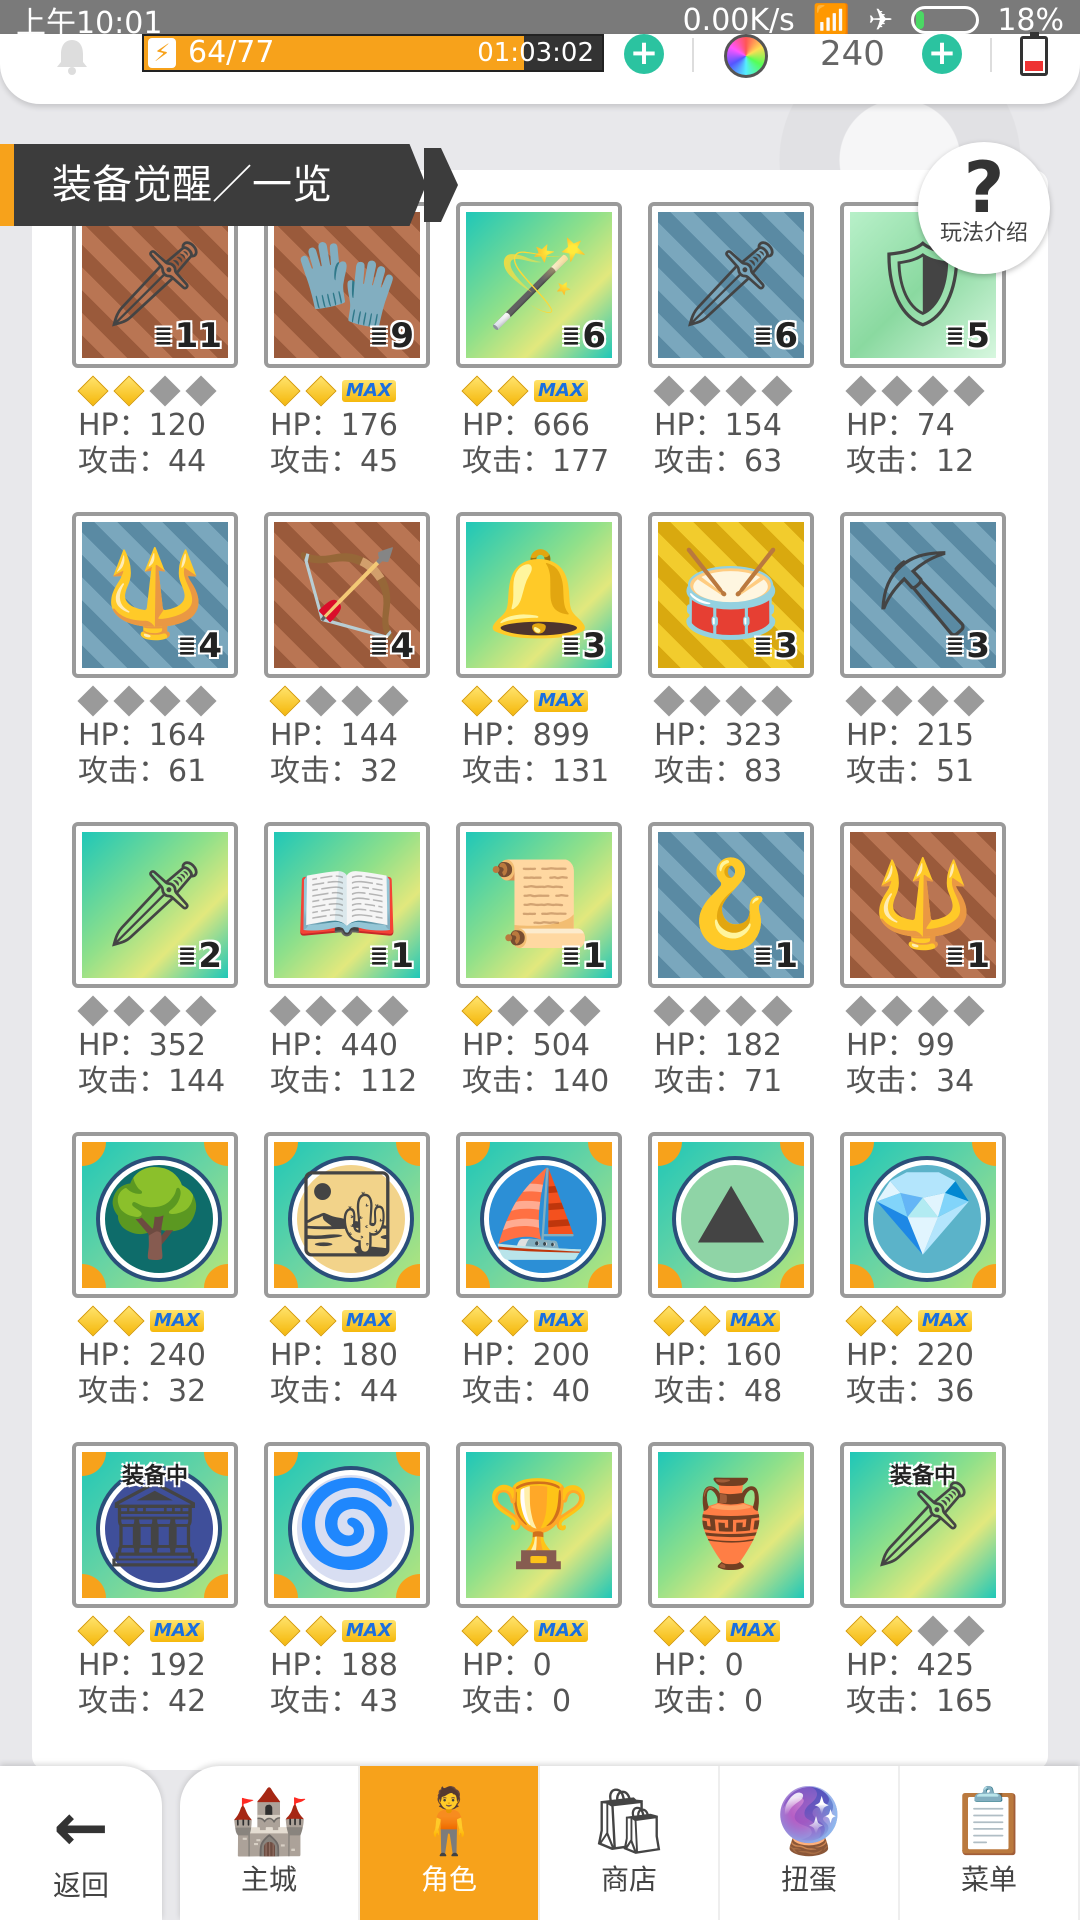 The image size is (1080, 1920). Describe the element at coordinates (873, 20) in the screenshot. I see `status-right: 0.00K/s 📶 ✈ 18%` at that location.